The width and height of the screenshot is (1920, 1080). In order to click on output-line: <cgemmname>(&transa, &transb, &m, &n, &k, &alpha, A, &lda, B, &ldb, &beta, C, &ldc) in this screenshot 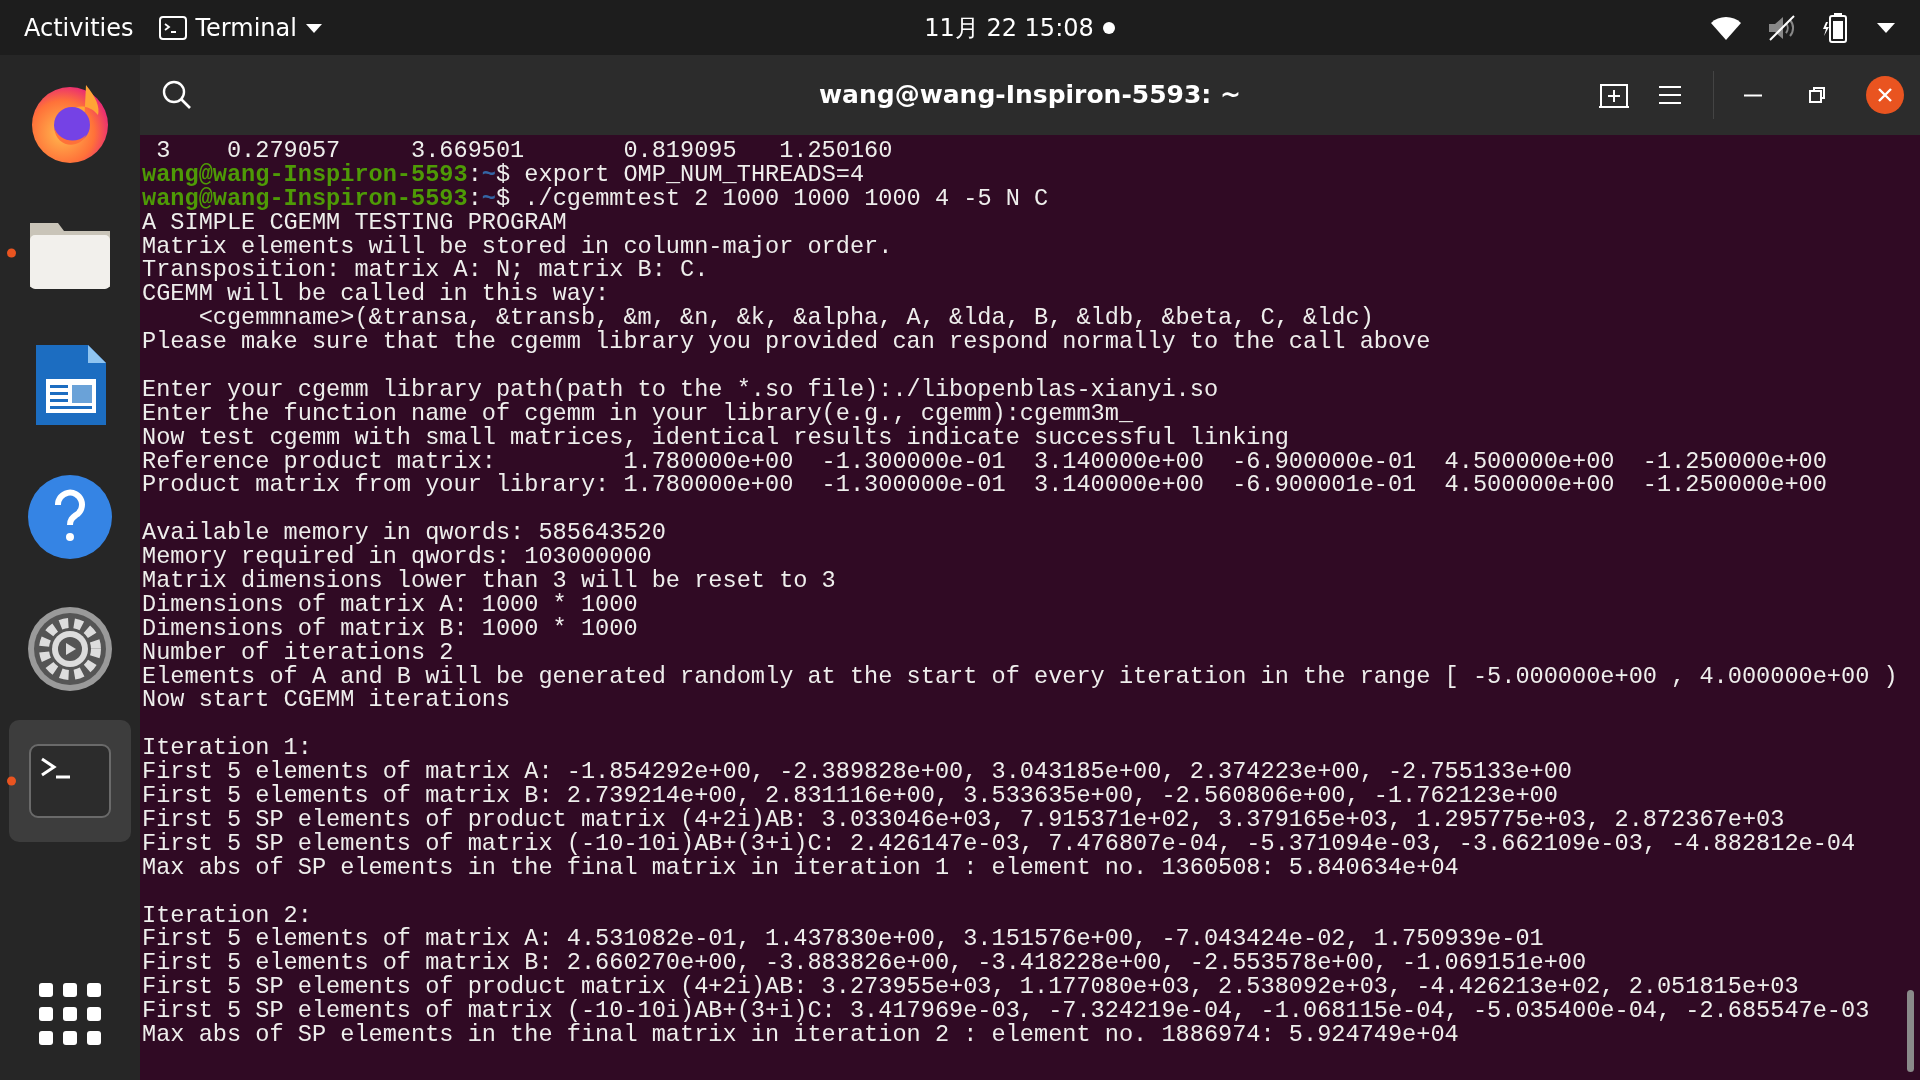, I will do `click(786, 318)`.